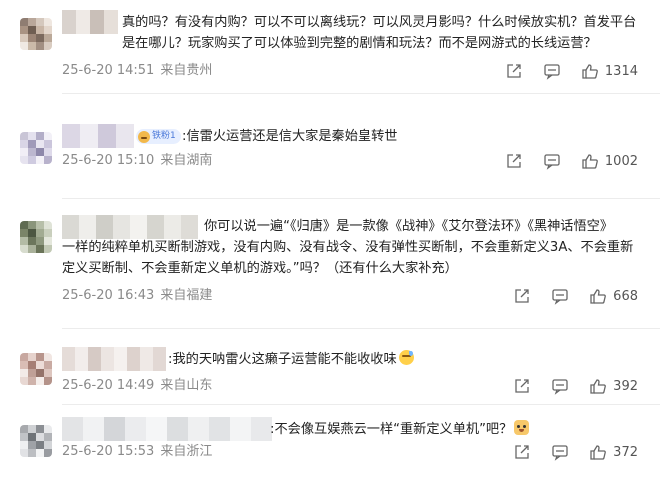 The height and width of the screenshot is (503, 660). I want to click on like-count: 668, so click(625, 296).